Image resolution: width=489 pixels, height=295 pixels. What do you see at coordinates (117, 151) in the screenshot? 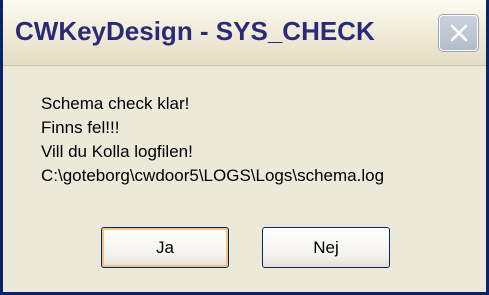
I see `message-line: Vill du Kolla logfilen!` at bounding box center [117, 151].